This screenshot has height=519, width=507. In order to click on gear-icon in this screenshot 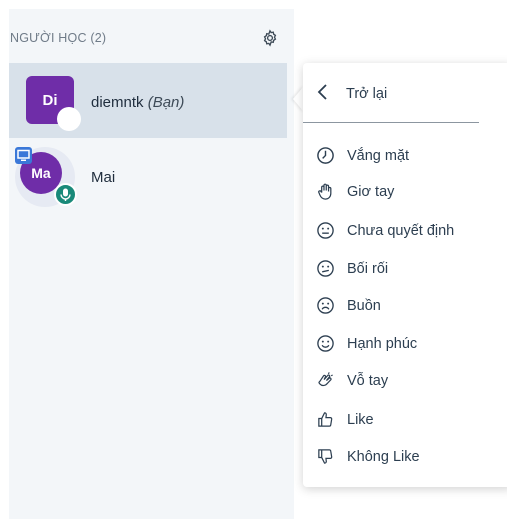, I will do `click(270, 38)`.